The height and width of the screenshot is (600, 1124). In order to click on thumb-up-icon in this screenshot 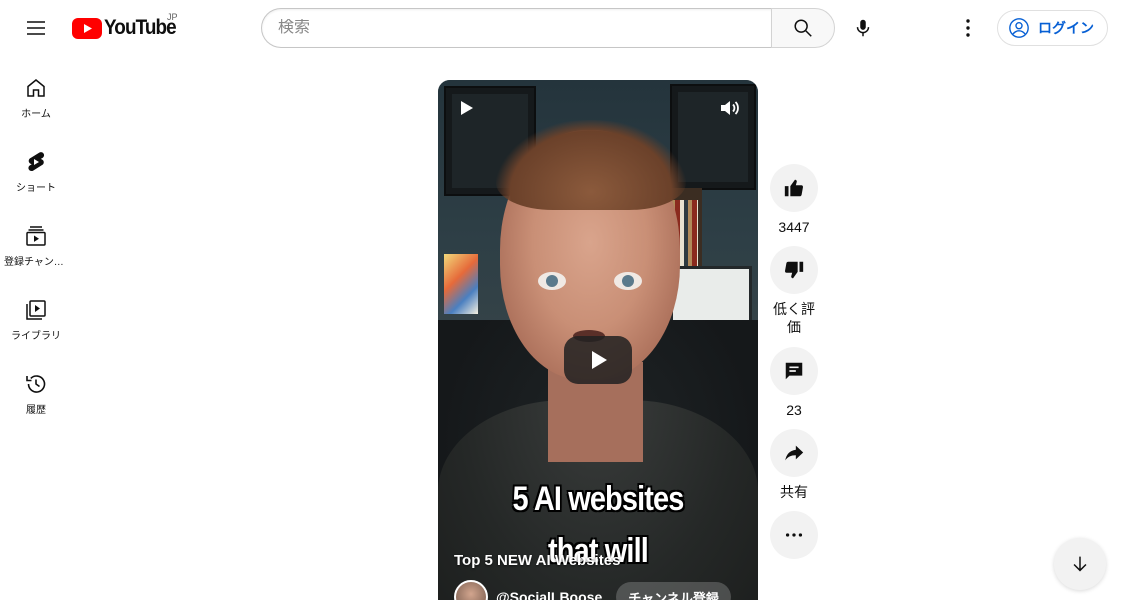, I will do `click(794, 188)`.